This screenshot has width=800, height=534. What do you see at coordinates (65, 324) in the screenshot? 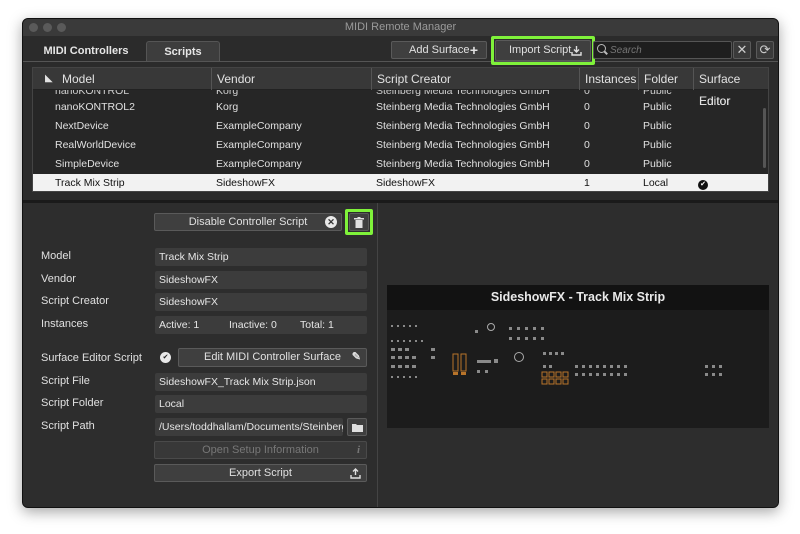
I see `label-instances: Instances` at bounding box center [65, 324].